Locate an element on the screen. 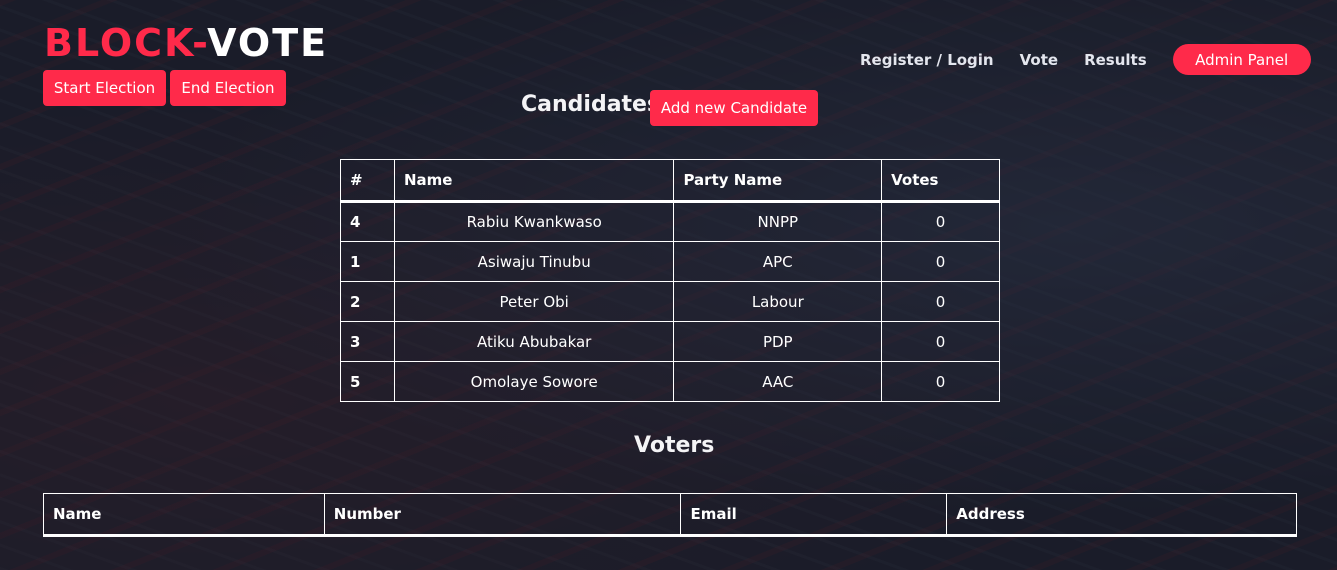 The width and height of the screenshot is (1337, 570). voters-table: Name Number Email Address is located at coordinates (670, 515).